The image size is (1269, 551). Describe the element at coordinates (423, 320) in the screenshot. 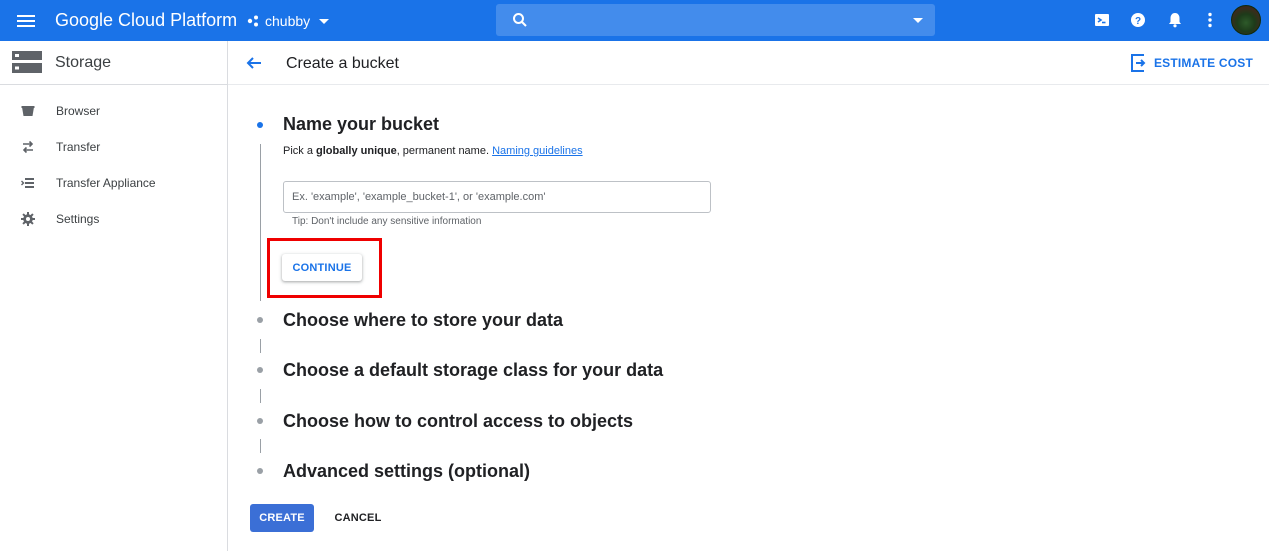

I see `step-title-location: Choose where to store your data` at that location.